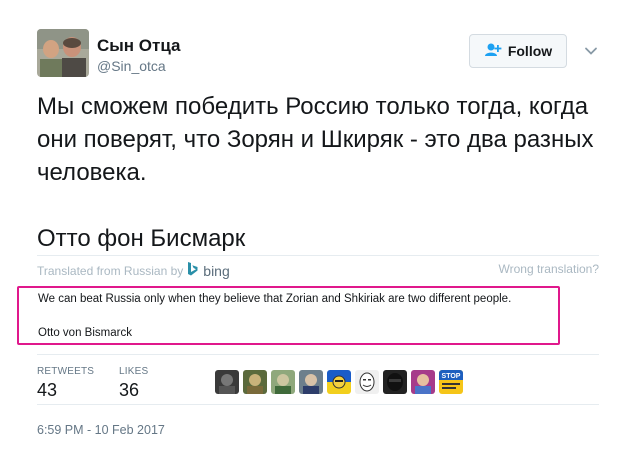 This screenshot has height=449, width=630. What do you see at coordinates (493, 51) in the screenshot?
I see `add-user-icon` at bounding box center [493, 51].